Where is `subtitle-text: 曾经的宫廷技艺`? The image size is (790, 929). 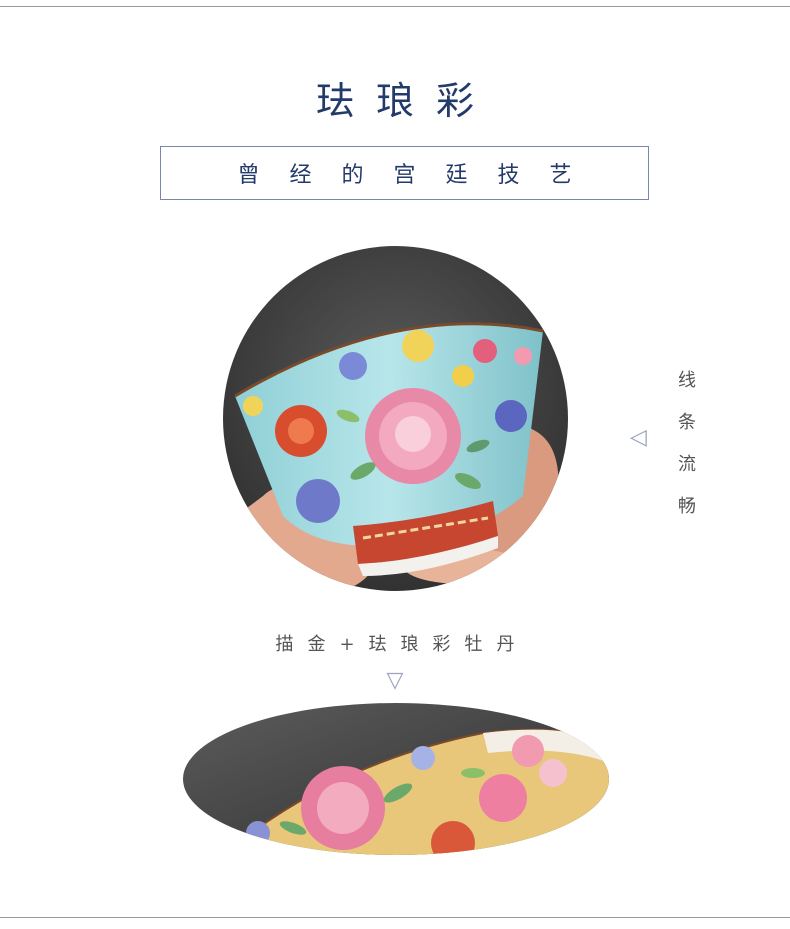
subtitle-text: 曾经的宫廷技艺 is located at coordinates (419, 175).